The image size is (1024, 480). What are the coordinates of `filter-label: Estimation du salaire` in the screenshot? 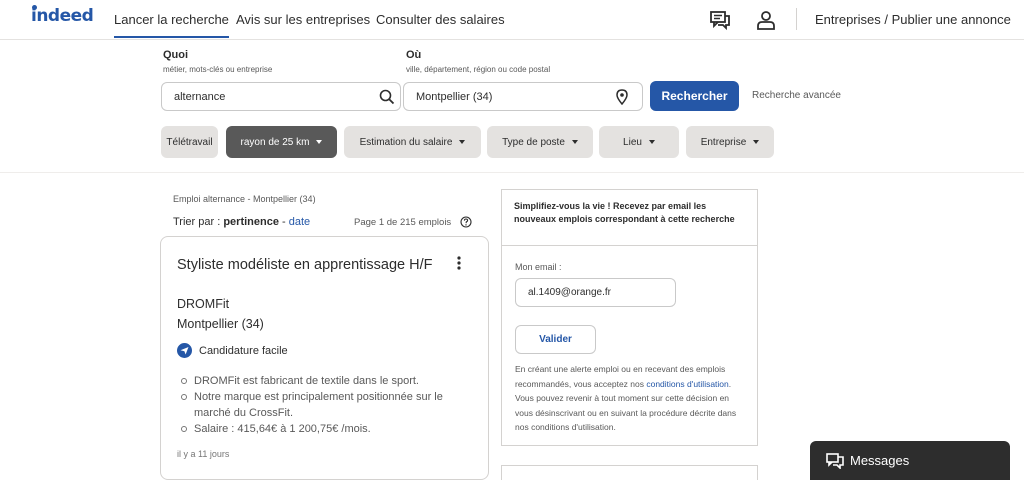 It's located at (406, 142).